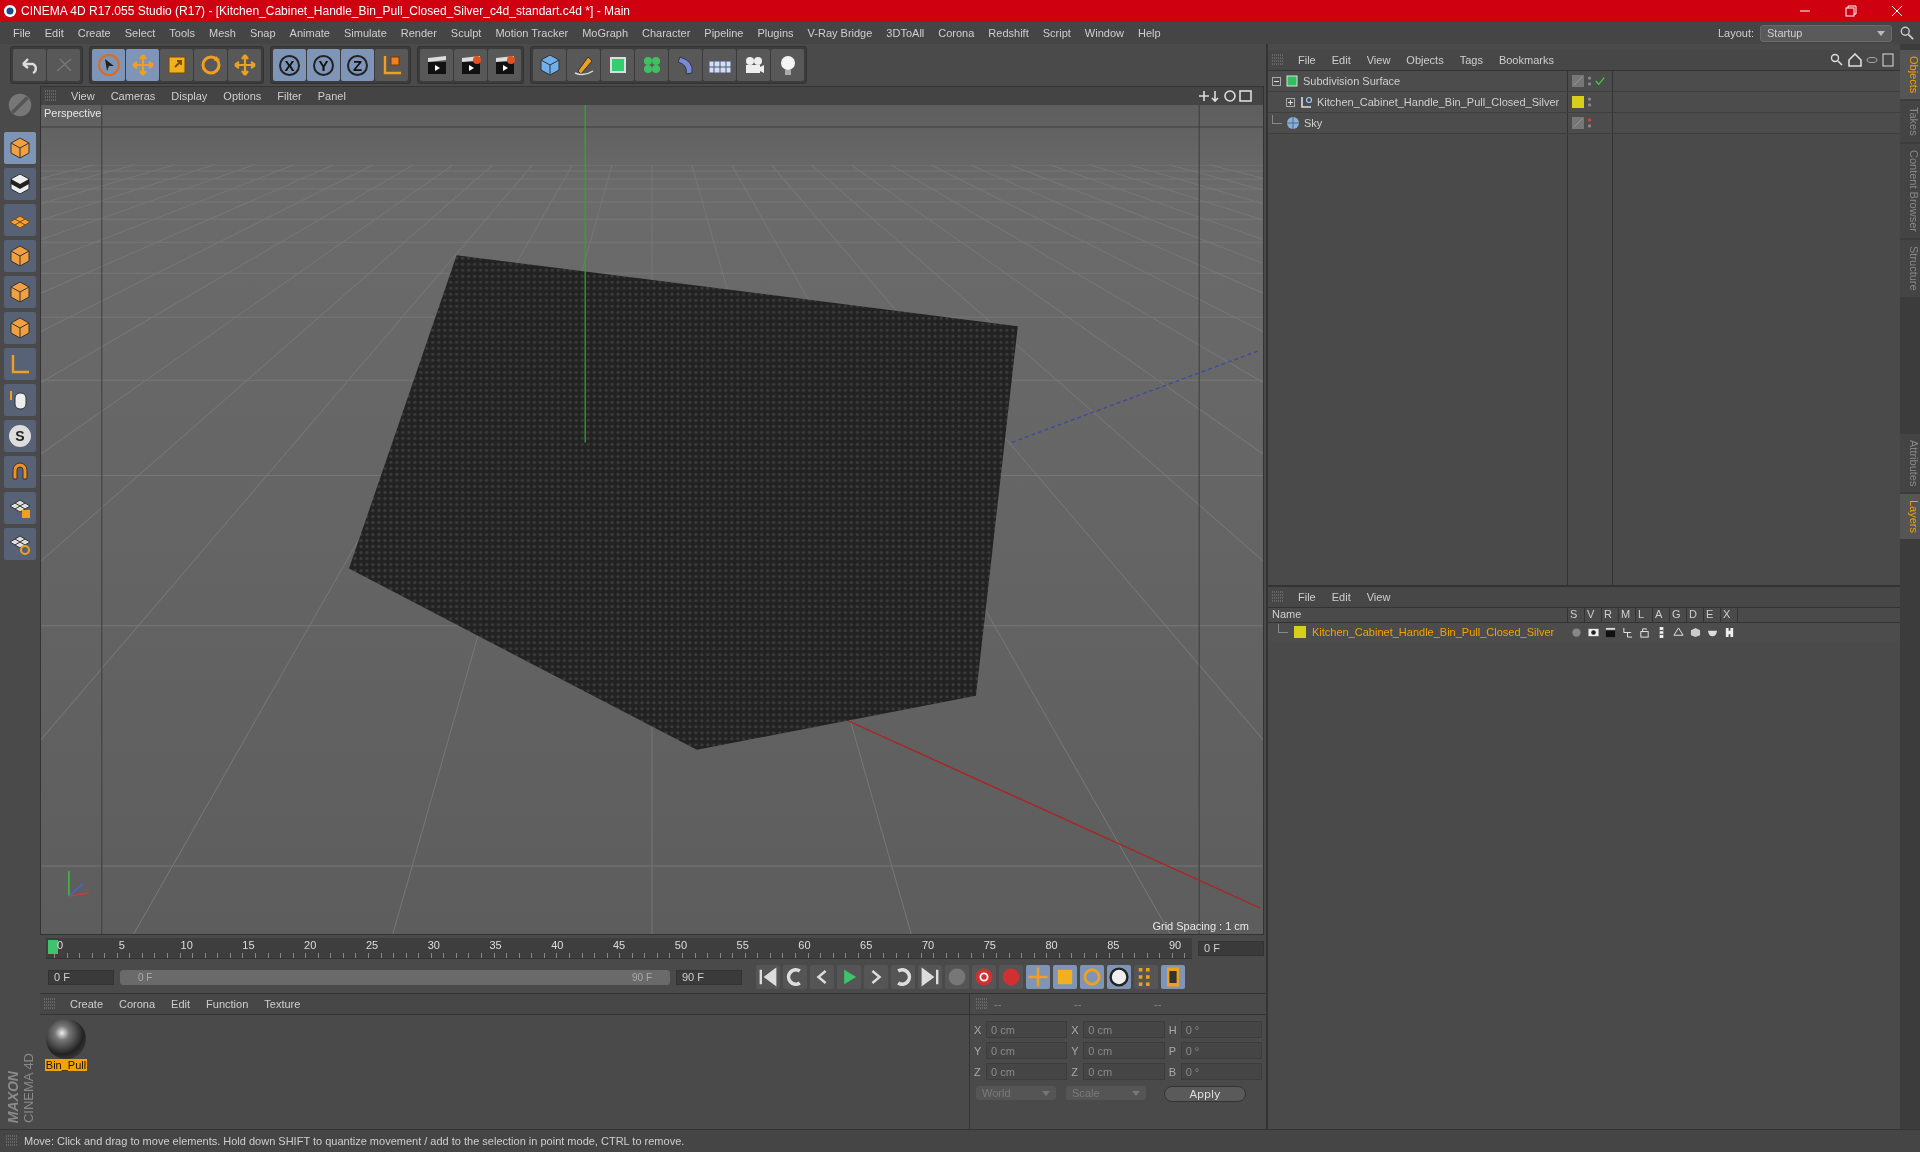 Image resolution: width=1920 pixels, height=1152 pixels. What do you see at coordinates (1104, 33) in the screenshot?
I see `menu-item: Window` at bounding box center [1104, 33].